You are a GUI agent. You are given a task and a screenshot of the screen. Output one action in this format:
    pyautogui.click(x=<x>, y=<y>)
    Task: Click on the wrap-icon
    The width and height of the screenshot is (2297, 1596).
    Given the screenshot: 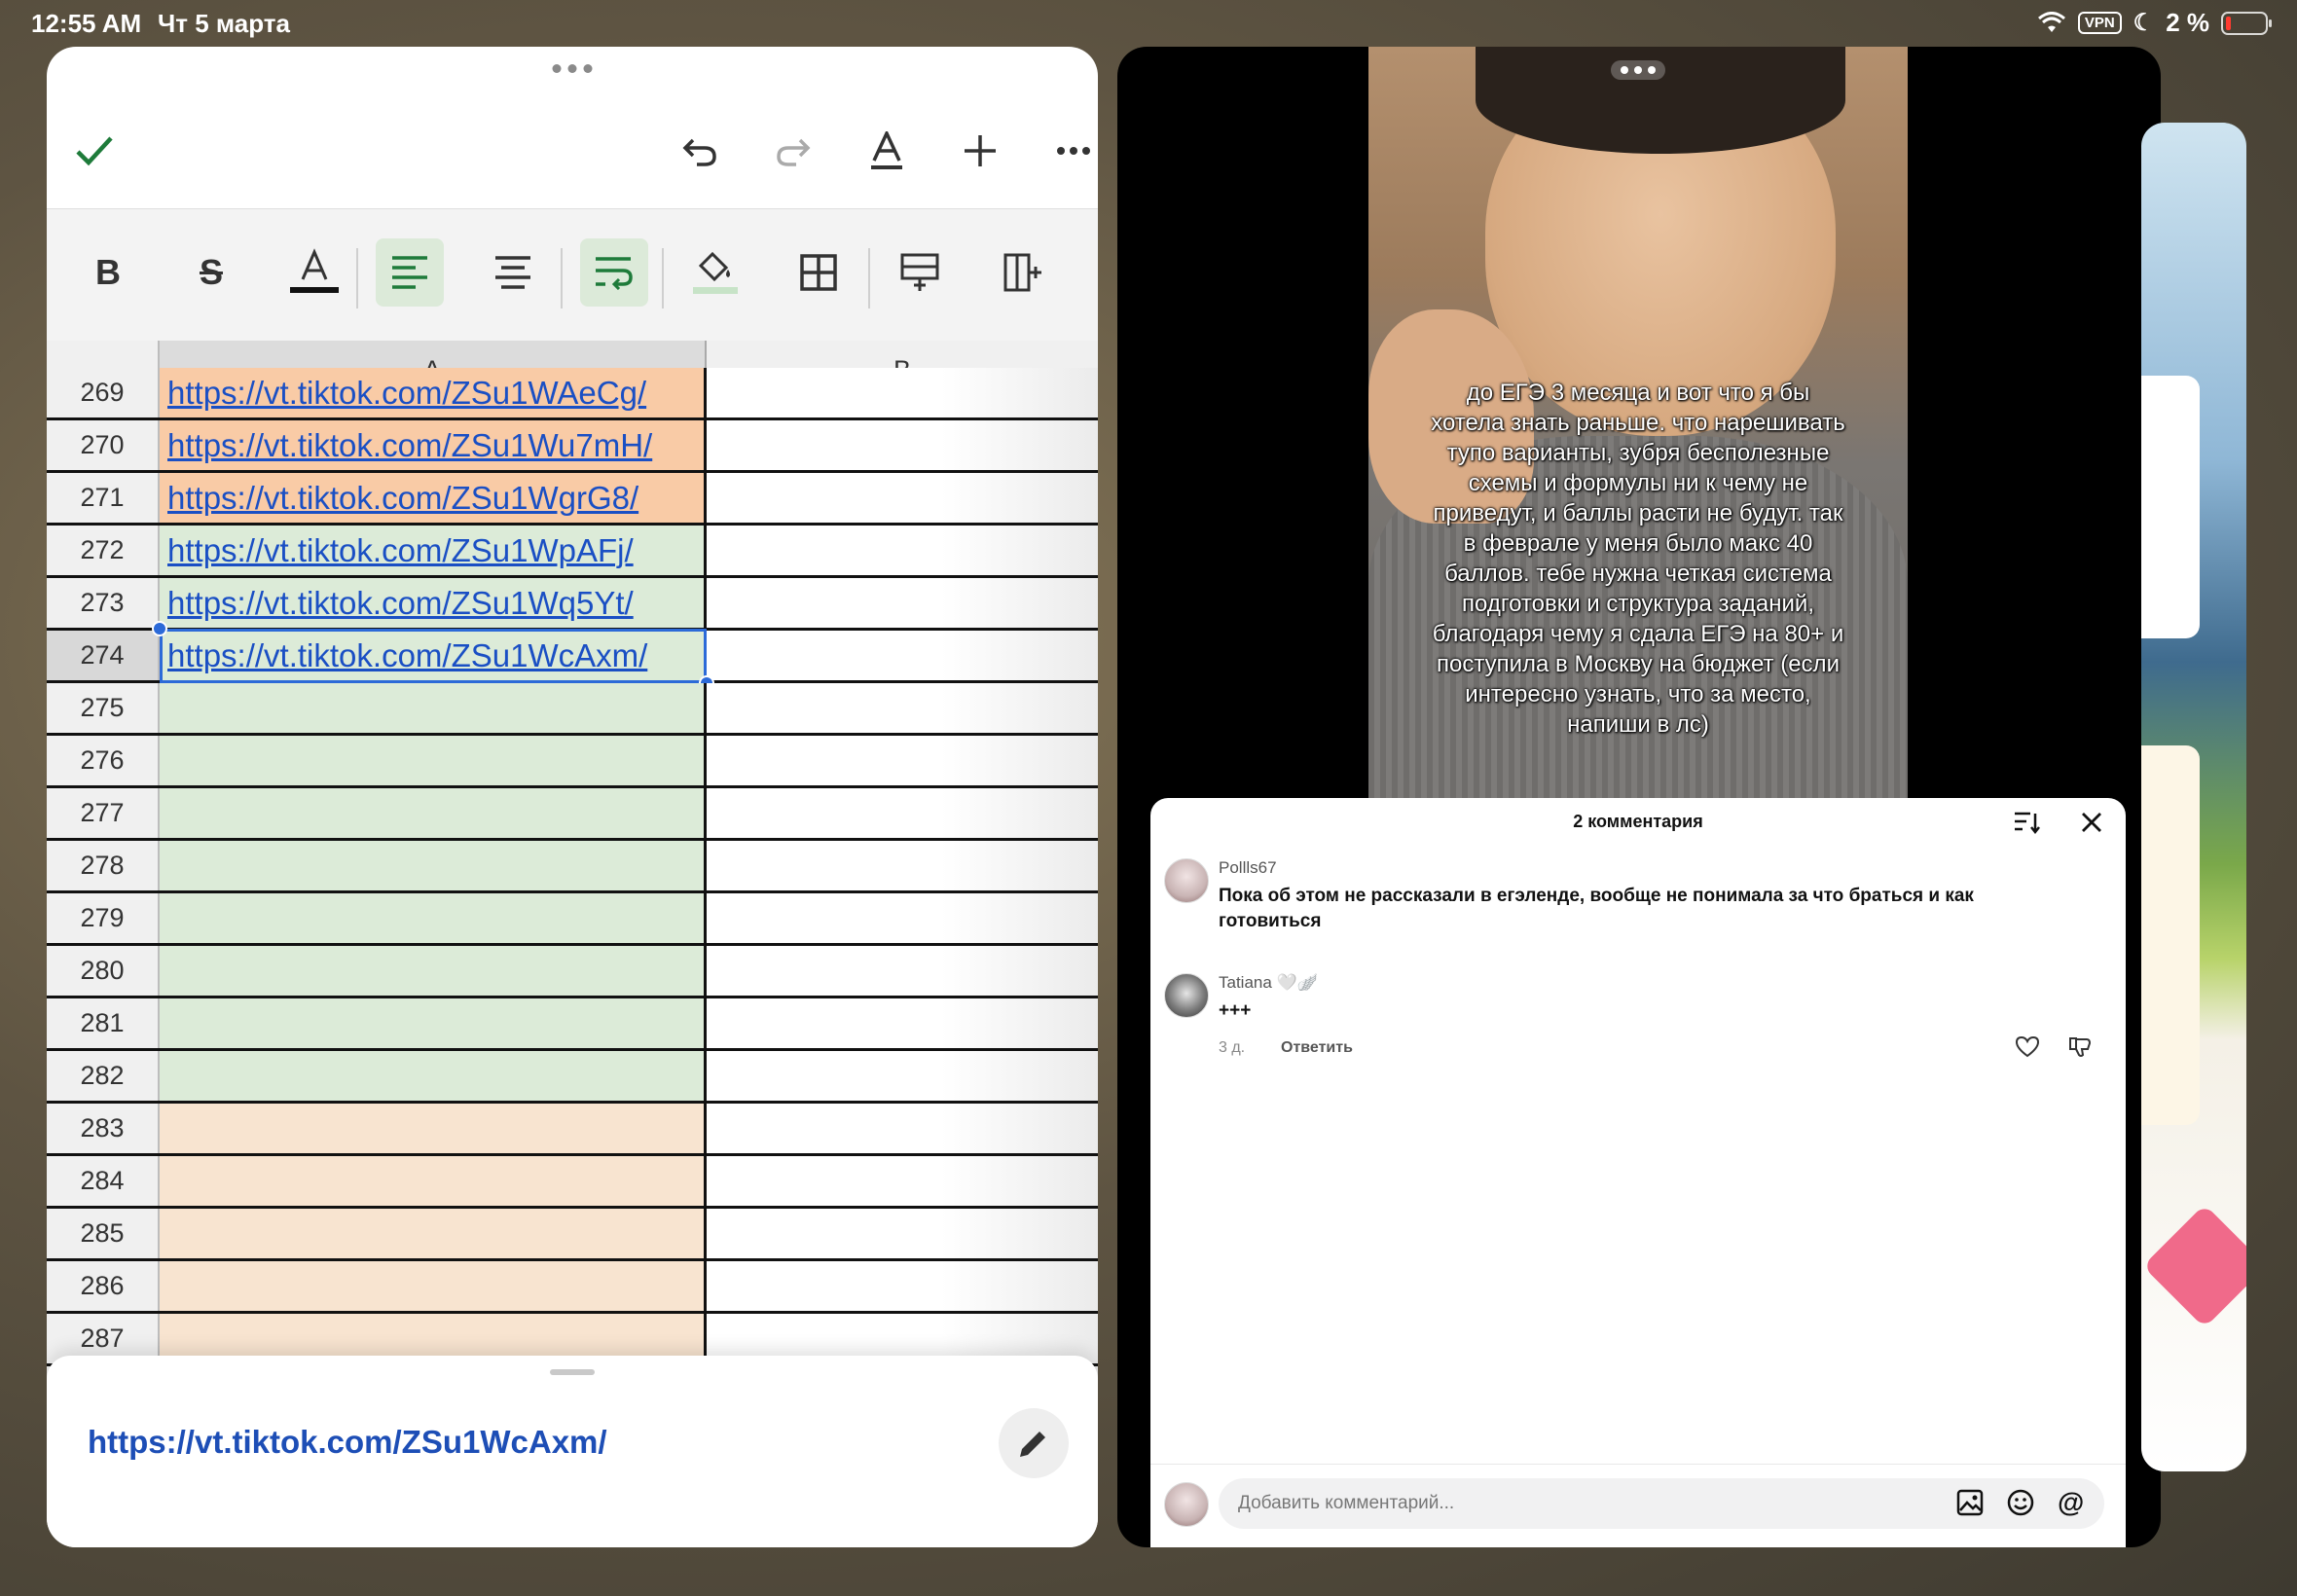 What is the action you would take?
    pyautogui.click(x=614, y=272)
    